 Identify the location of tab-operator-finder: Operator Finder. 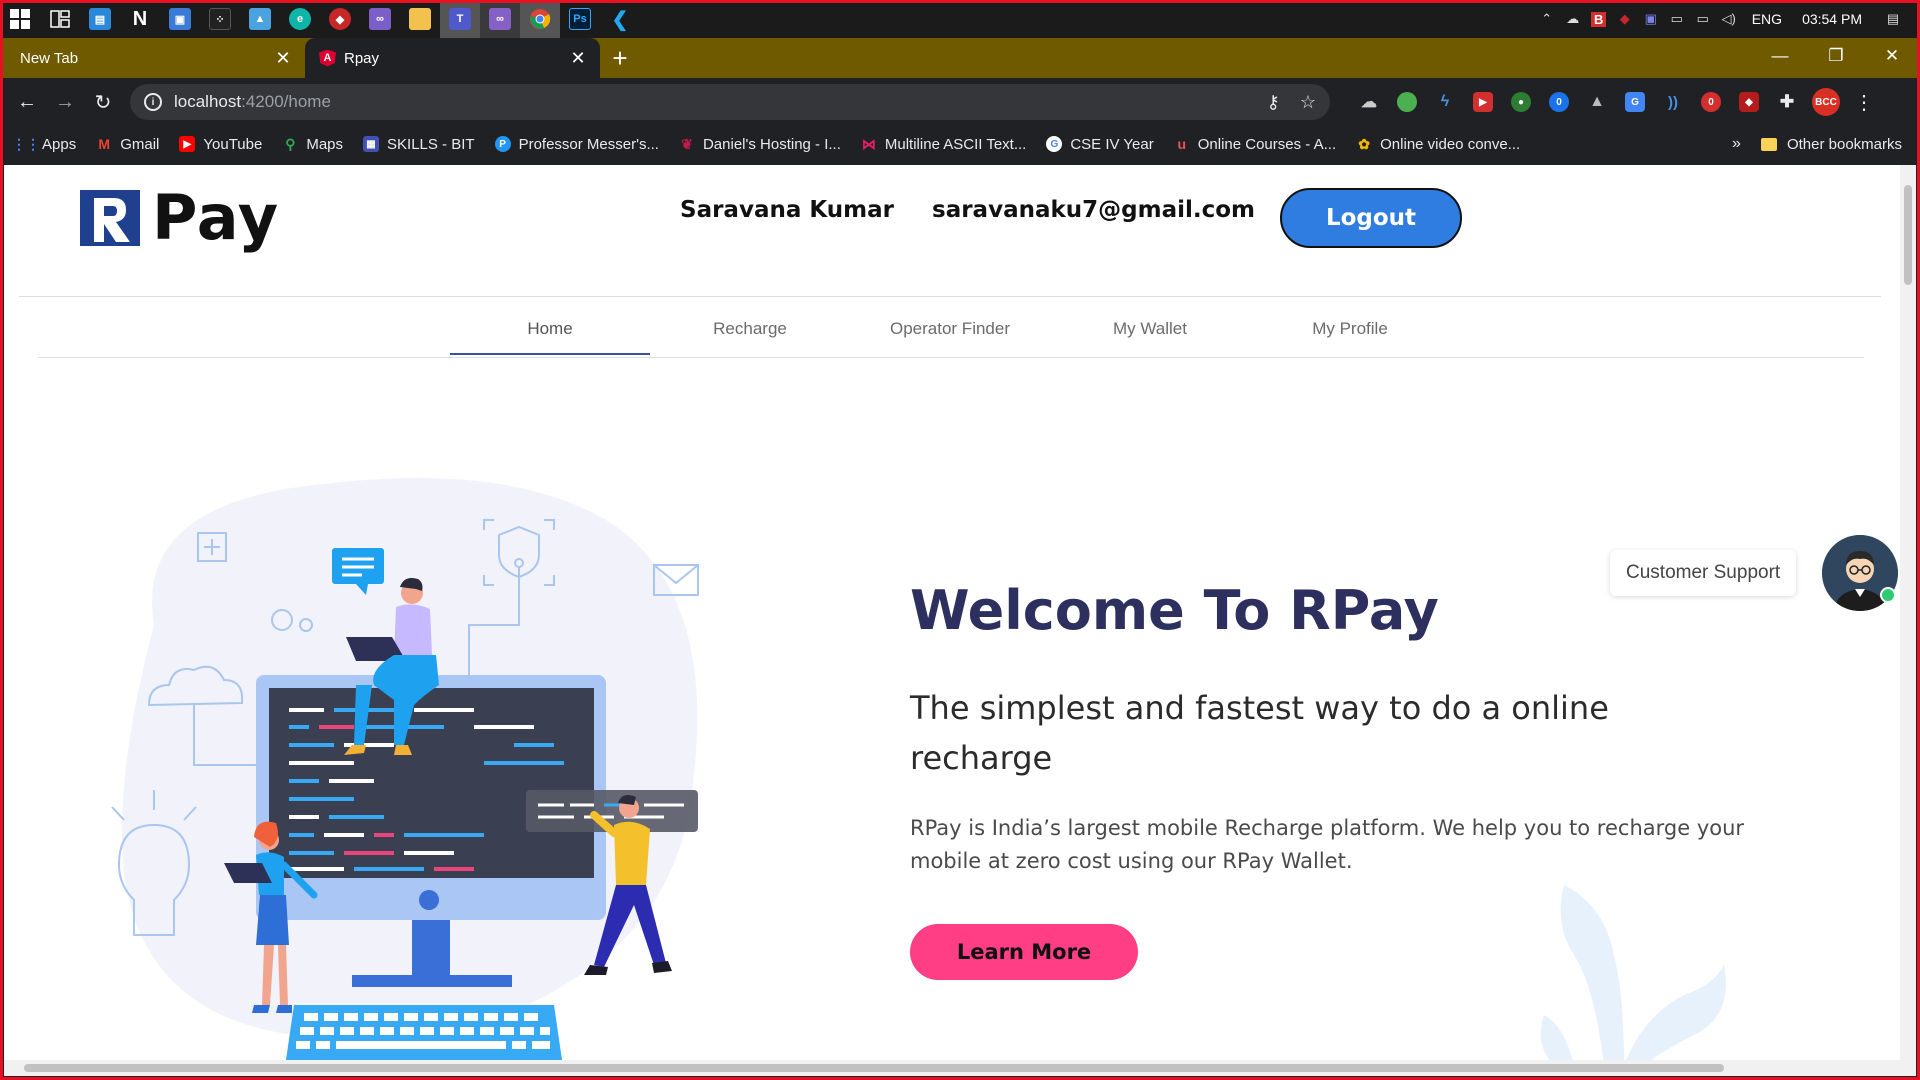
(950, 329).